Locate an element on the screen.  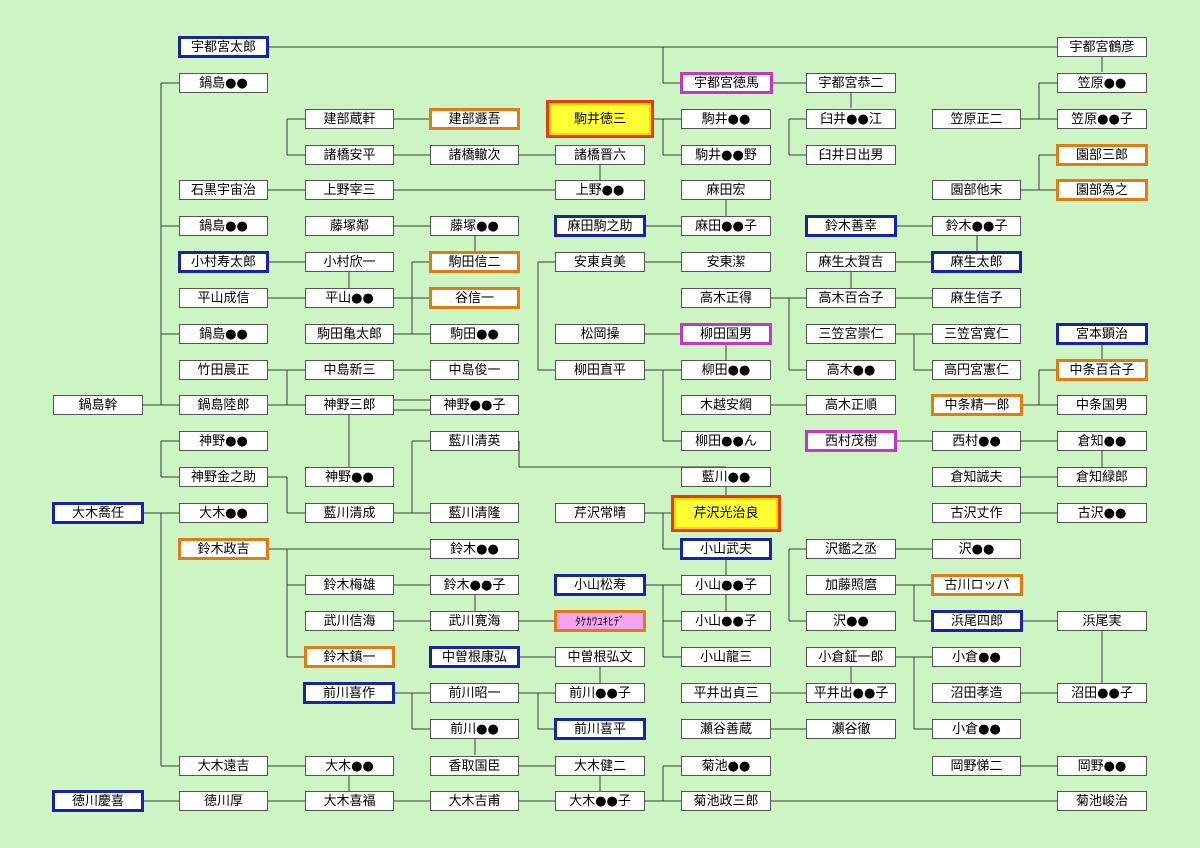
person-node: 武川信海 is located at coordinates (349, 621).